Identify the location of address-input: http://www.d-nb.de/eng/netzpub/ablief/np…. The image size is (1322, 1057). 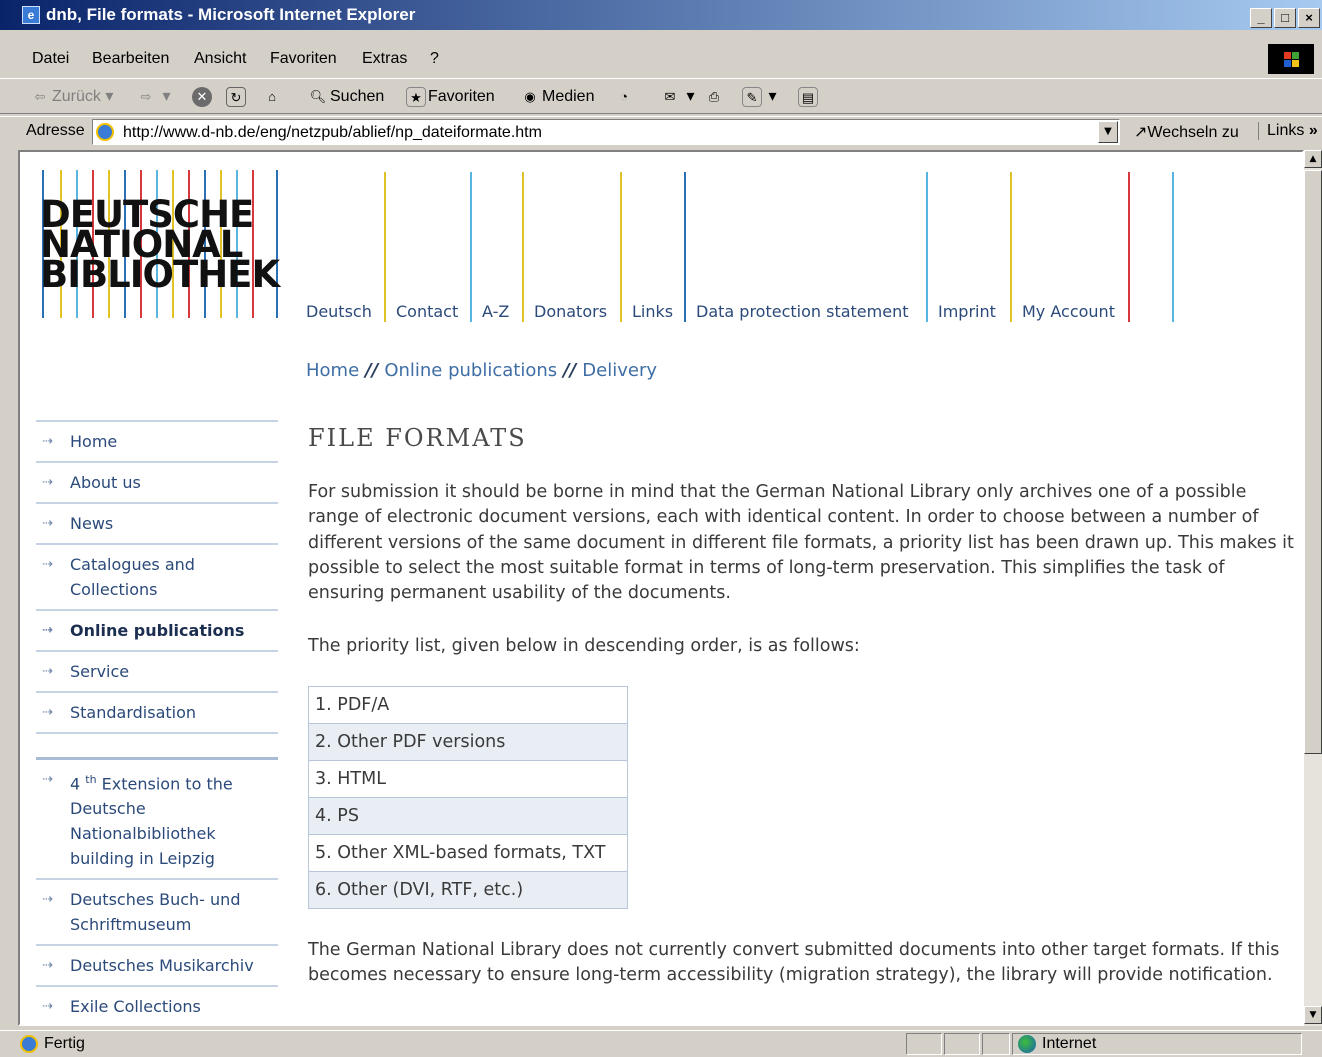
(606, 132).